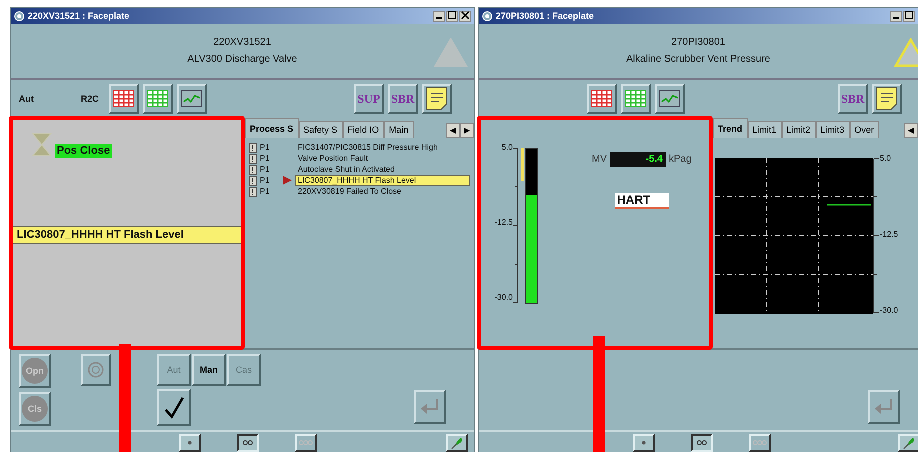 The height and width of the screenshot is (459, 918). Describe the element at coordinates (799, 129) in the screenshot. I see `tab: Limit2` at that location.